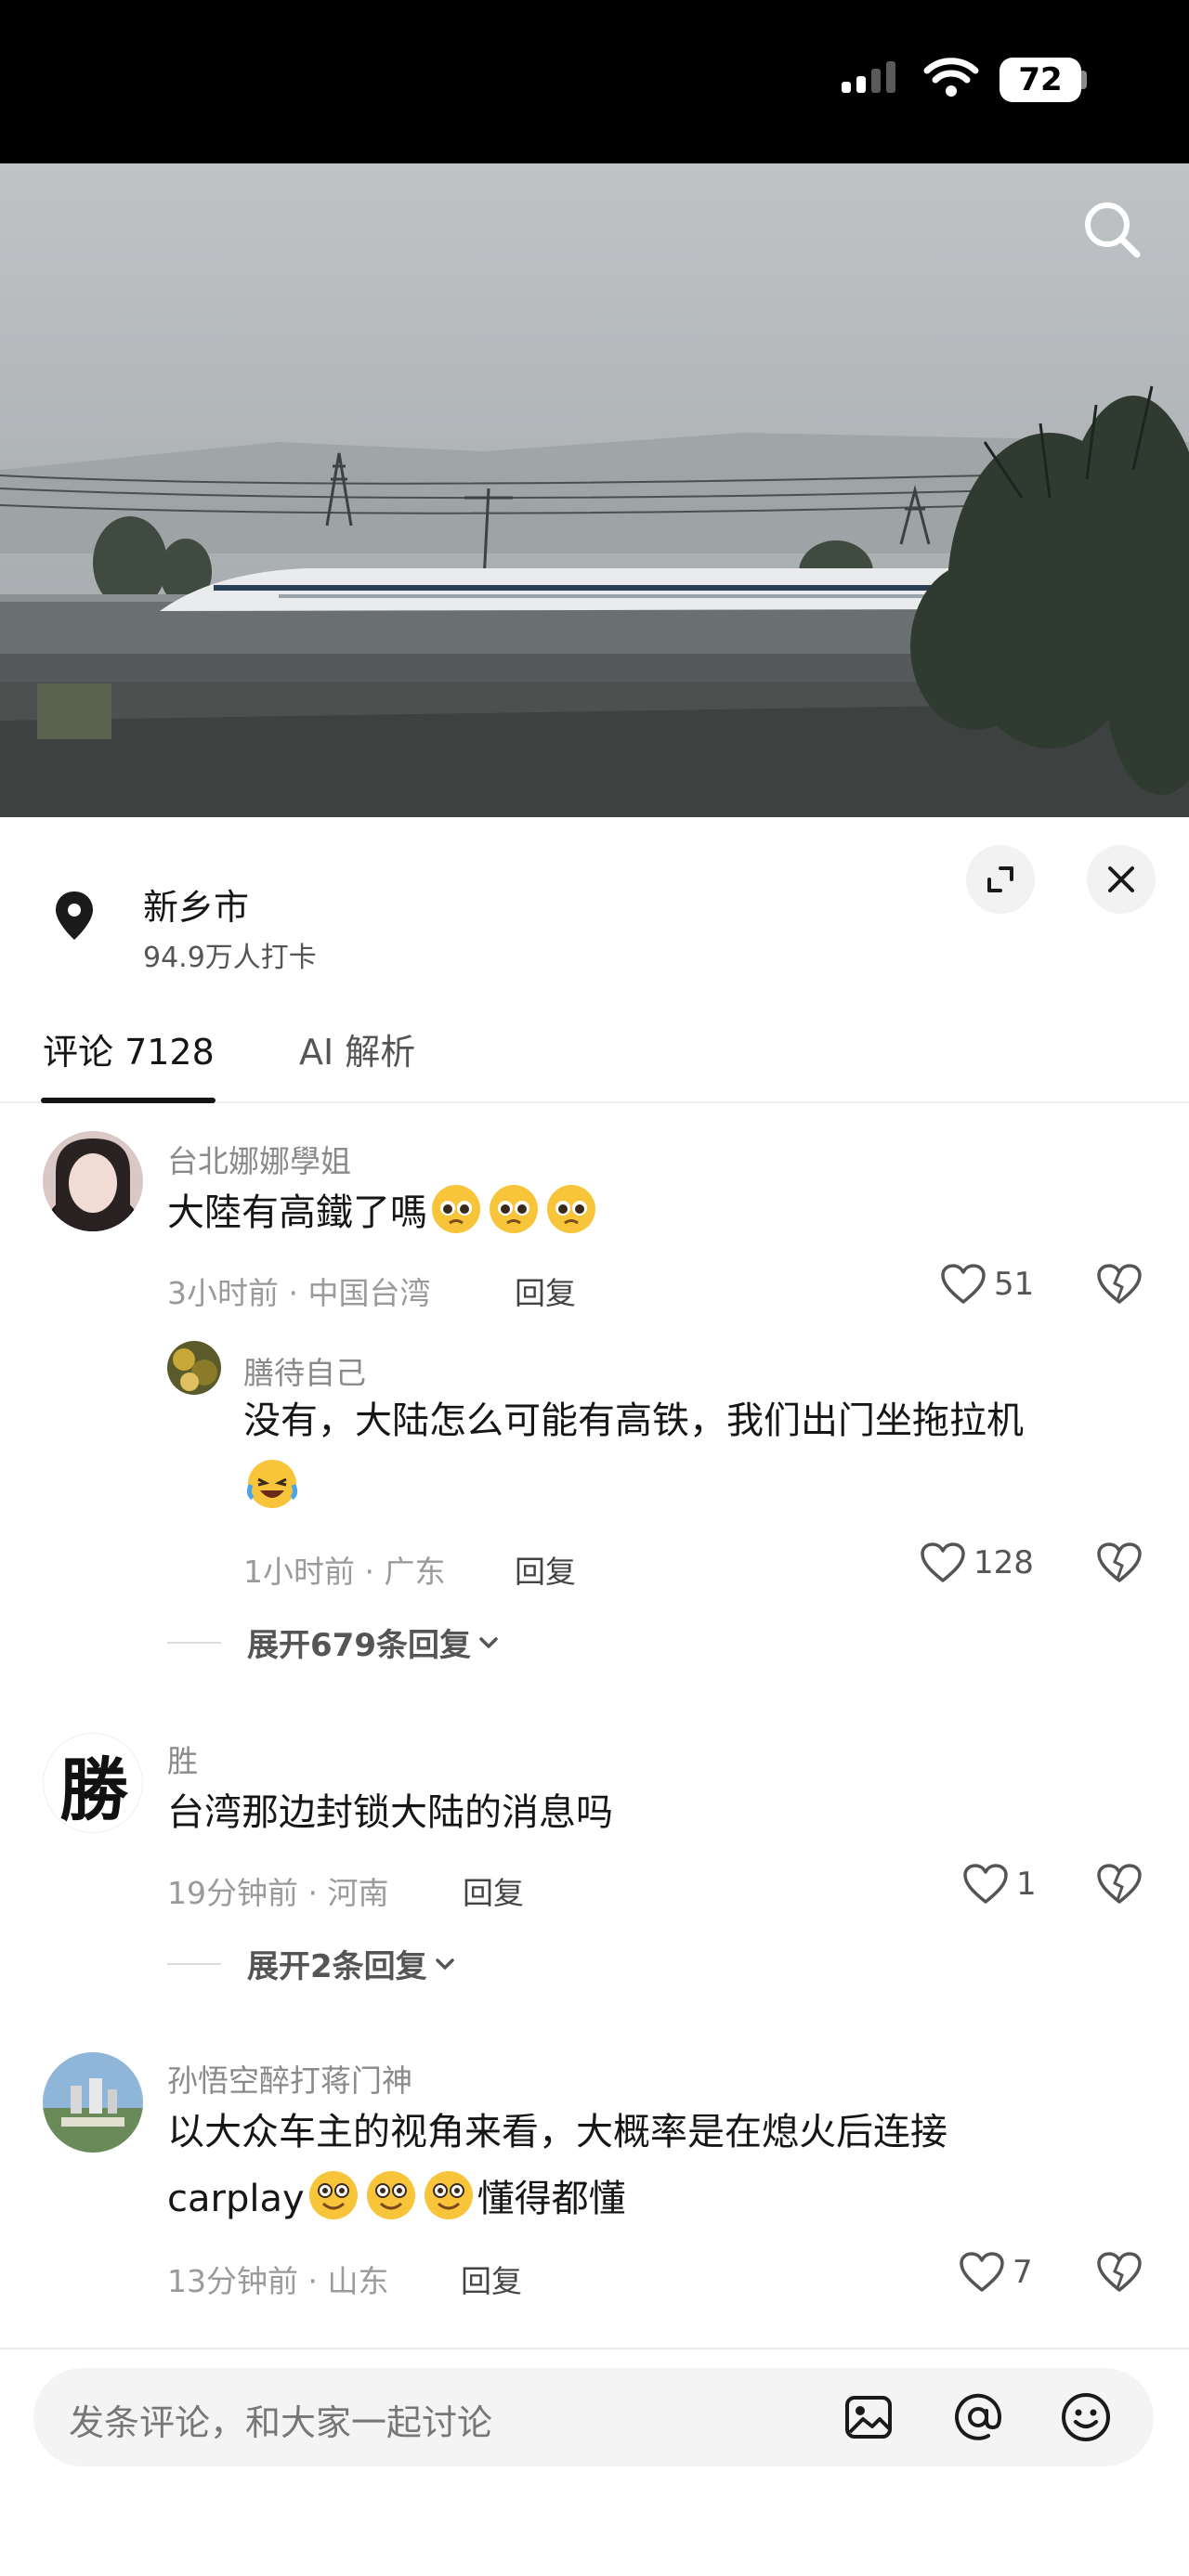 This screenshot has width=1189, height=2576. I want to click on close-icon, so click(1121, 879).